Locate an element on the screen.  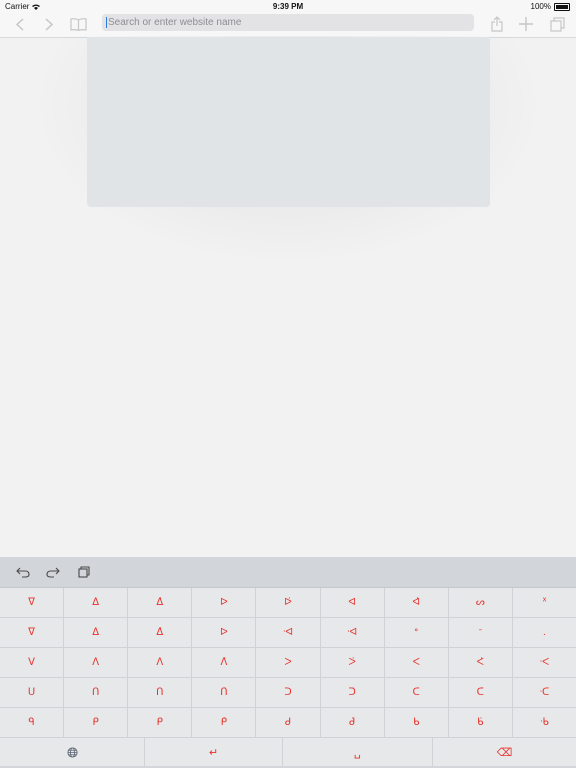
space-key: ␣ is located at coordinates (358, 752).